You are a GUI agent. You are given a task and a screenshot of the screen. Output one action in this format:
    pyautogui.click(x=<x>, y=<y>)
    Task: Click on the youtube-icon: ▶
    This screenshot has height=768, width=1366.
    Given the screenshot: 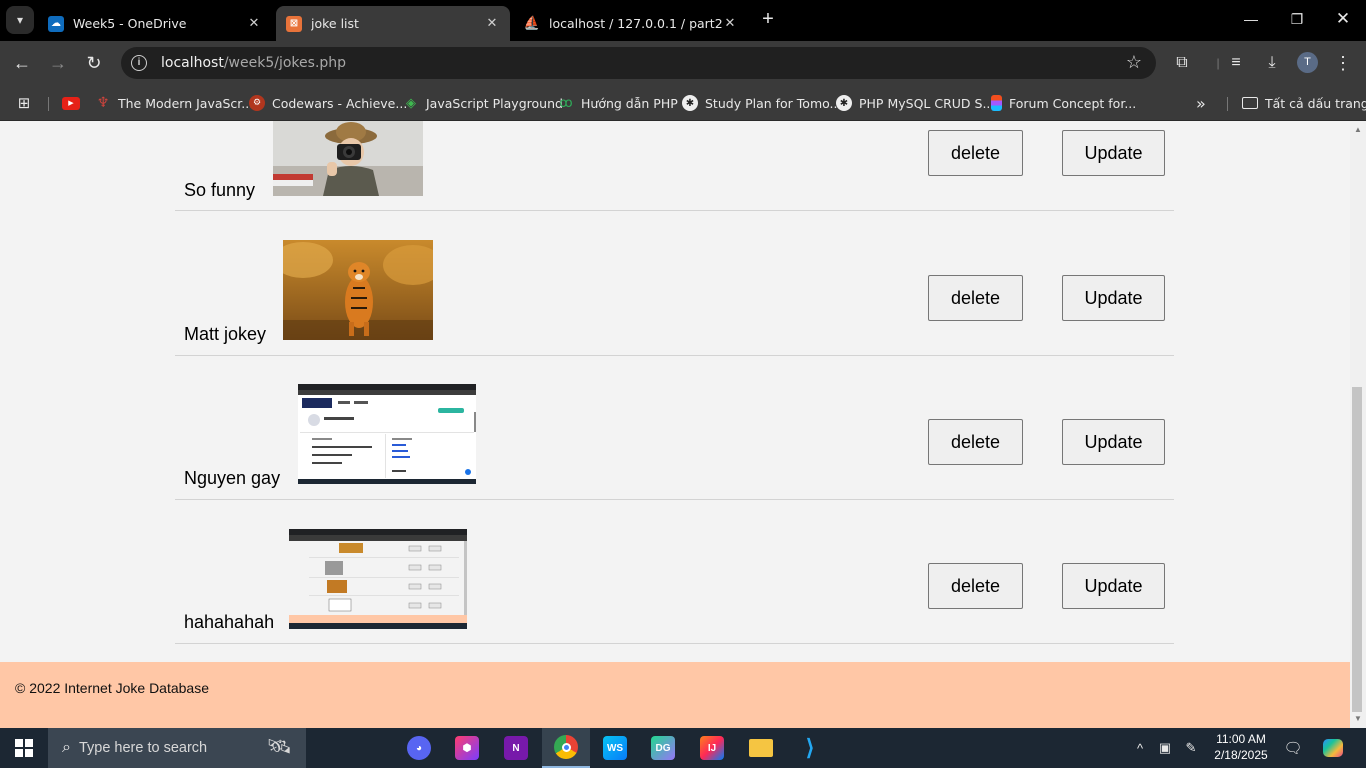 What is the action you would take?
    pyautogui.click(x=71, y=103)
    